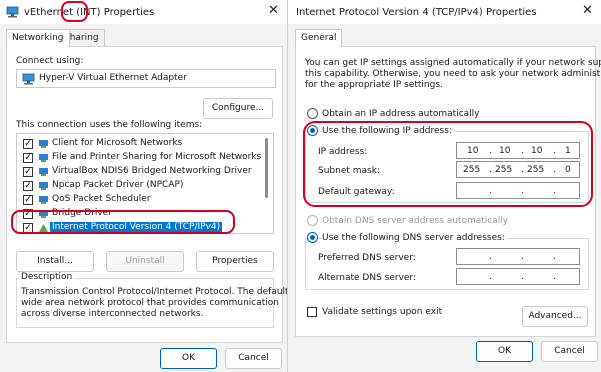 The height and width of the screenshot is (372, 601). I want to click on connect-using-label: Connect using:, so click(50, 61).